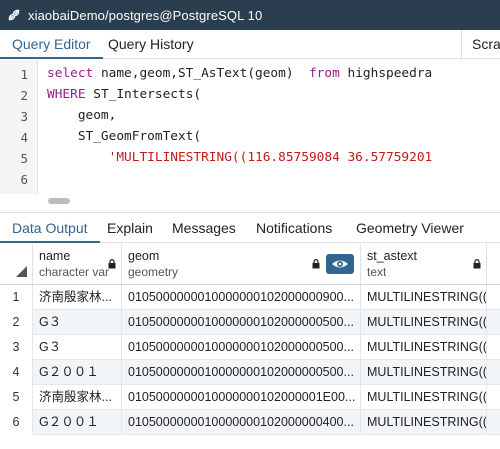 This screenshot has height=449, width=500. What do you see at coordinates (241, 264) in the screenshot?
I see `column-header-geom: geom geometry` at bounding box center [241, 264].